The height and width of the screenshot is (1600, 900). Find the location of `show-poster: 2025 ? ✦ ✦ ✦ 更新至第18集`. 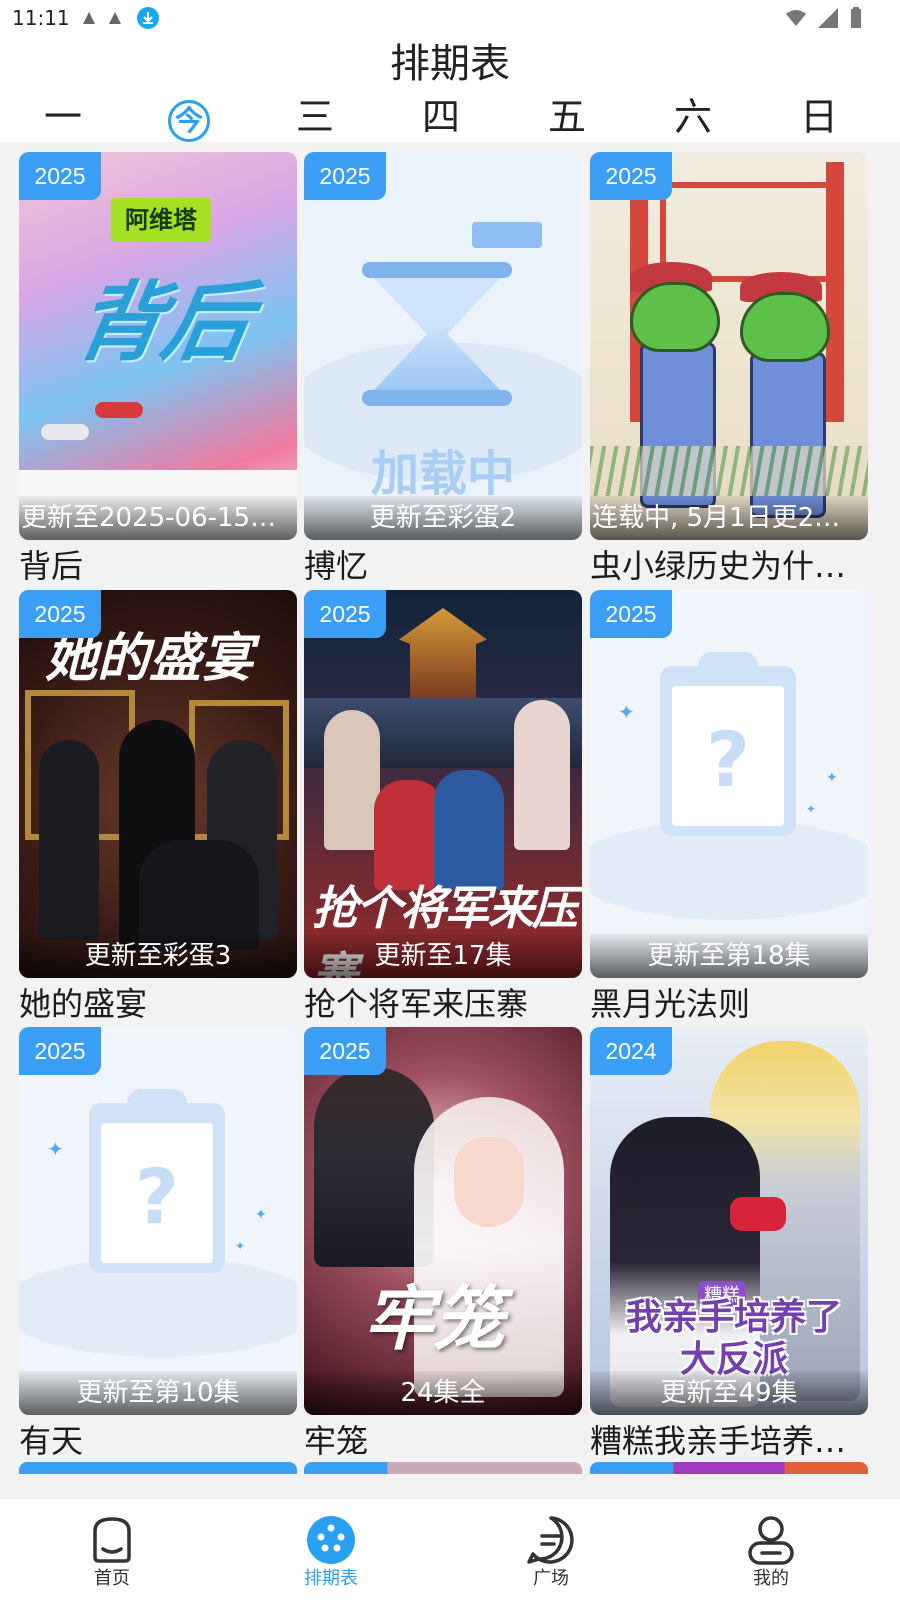

show-poster: 2025 ? ✦ ✦ ✦ 更新至第18集 is located at coordinates (729, 784).